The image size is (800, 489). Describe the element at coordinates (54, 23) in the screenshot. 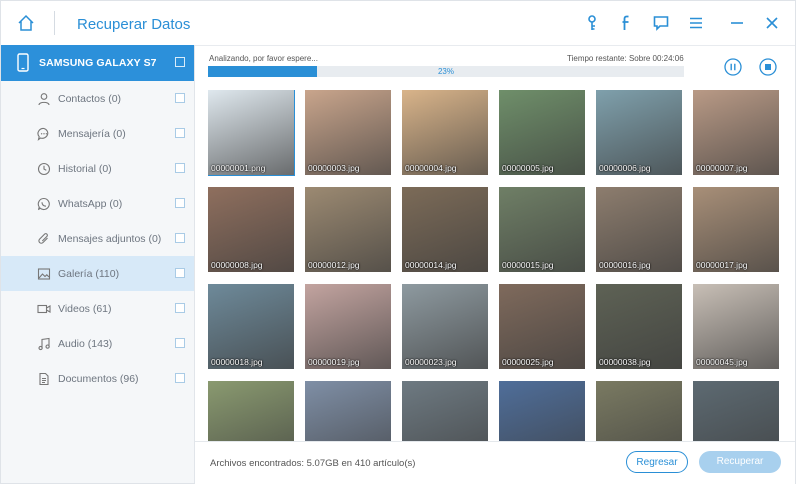

I see `title-divider` at that location.